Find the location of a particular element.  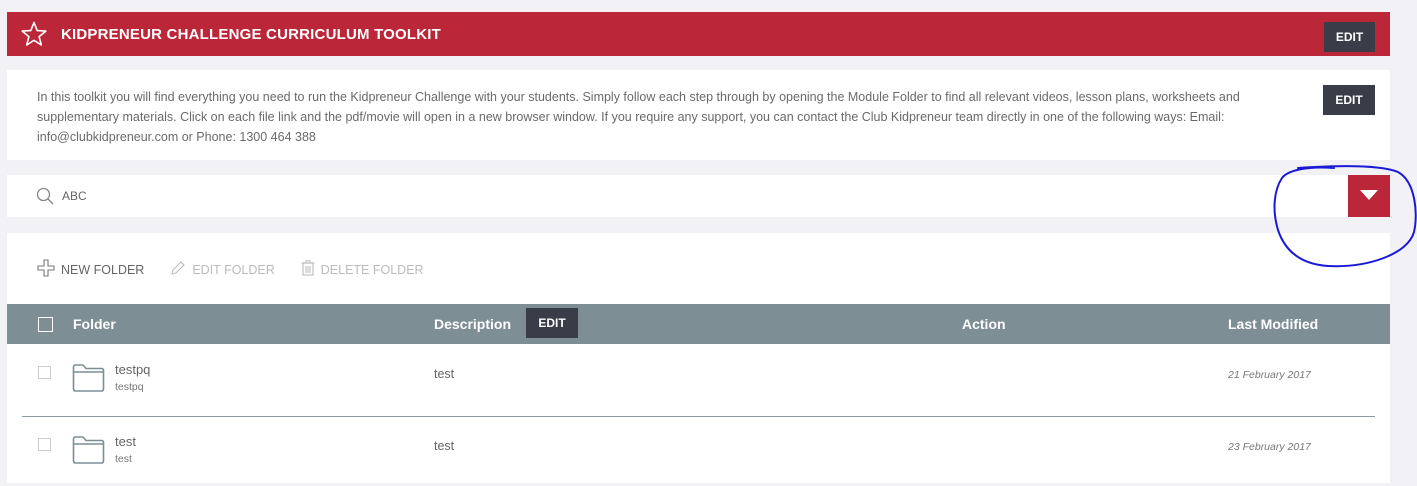

folder-name: test is located at coordinates (125, 441).